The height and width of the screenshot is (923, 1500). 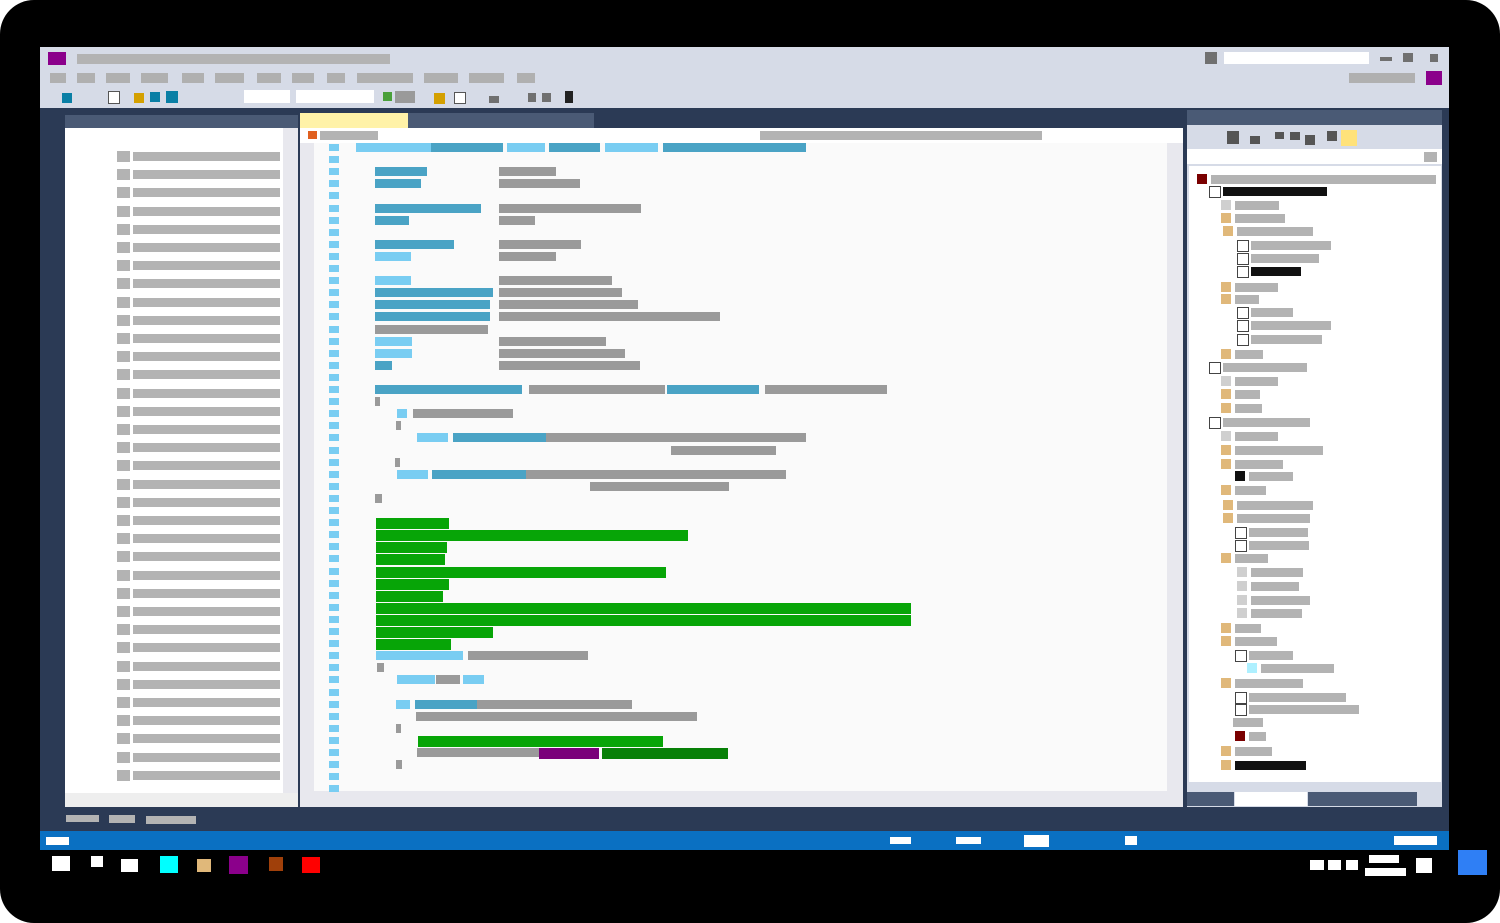 I want to click on step-out-icon, so click(x=546, y=97).